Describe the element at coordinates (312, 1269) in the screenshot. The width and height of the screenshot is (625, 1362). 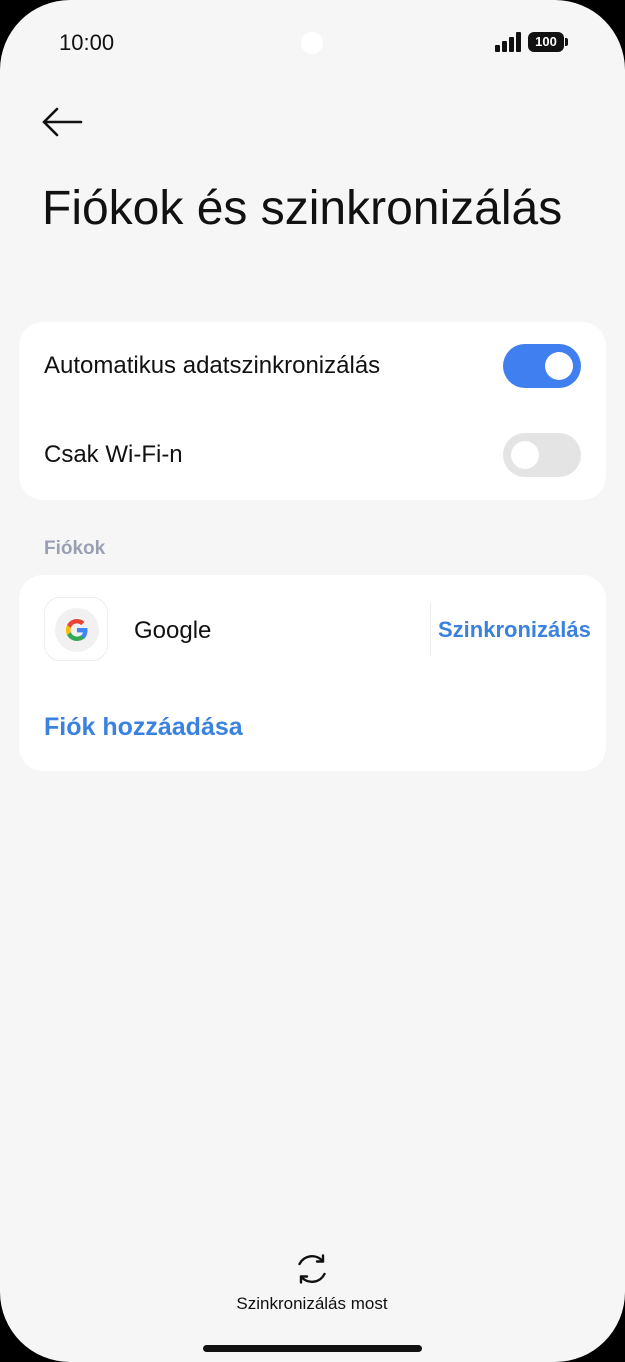
I see `sync-icon` at that location.